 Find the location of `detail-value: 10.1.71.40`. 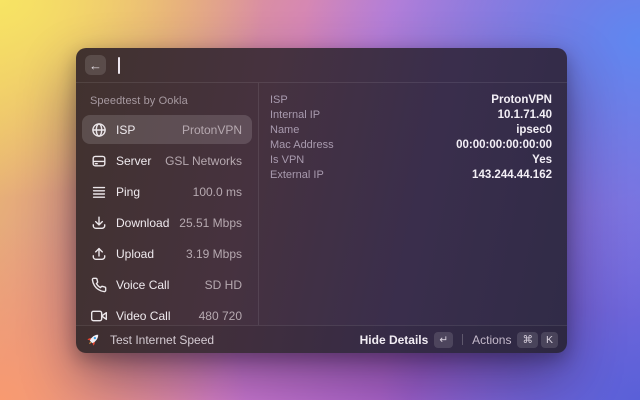

detail-value: 10.1.71.40 is located at coordinates (524, 114).